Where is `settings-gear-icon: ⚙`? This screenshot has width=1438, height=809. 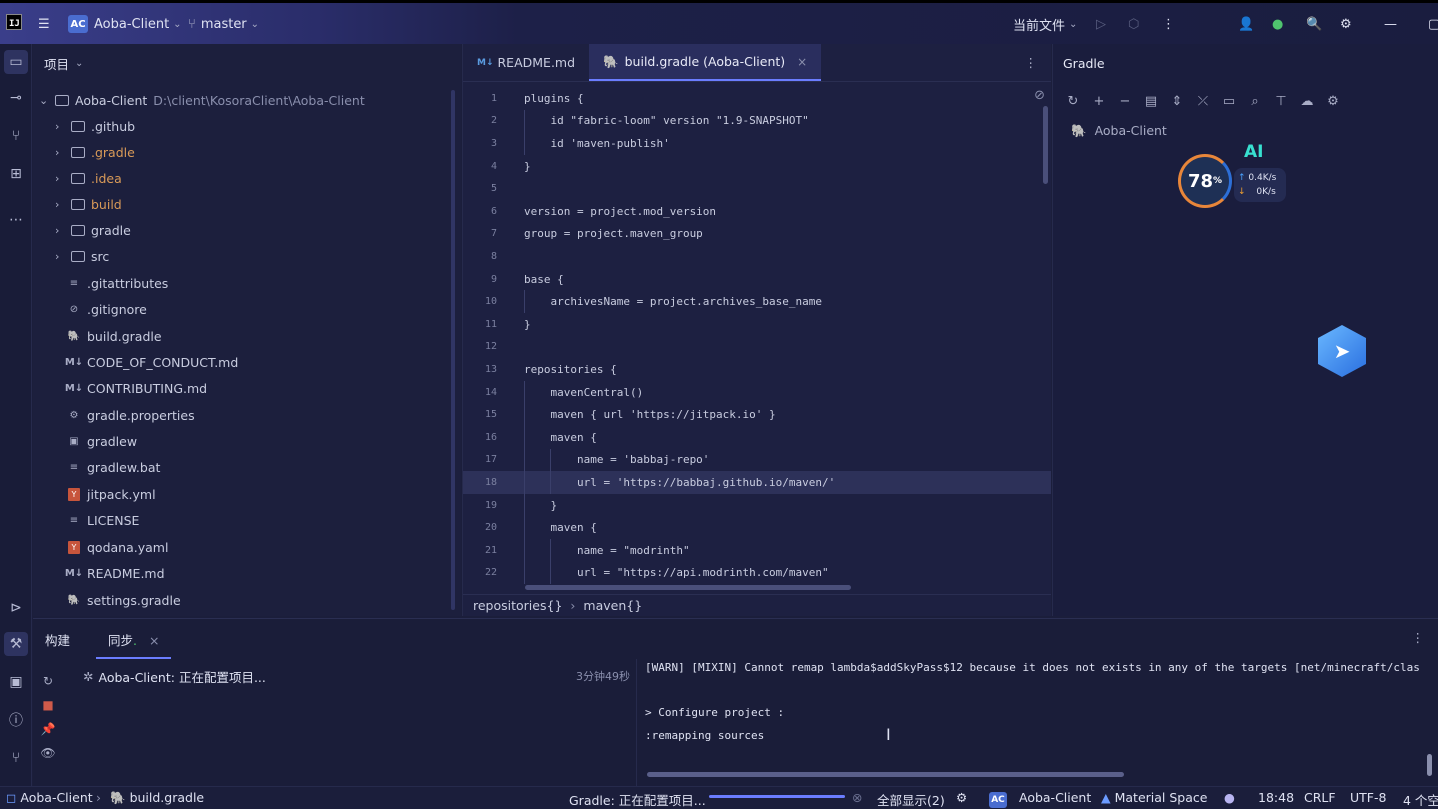
settings-gear-icon: ⚙ is located at coordinates (1333, 101).